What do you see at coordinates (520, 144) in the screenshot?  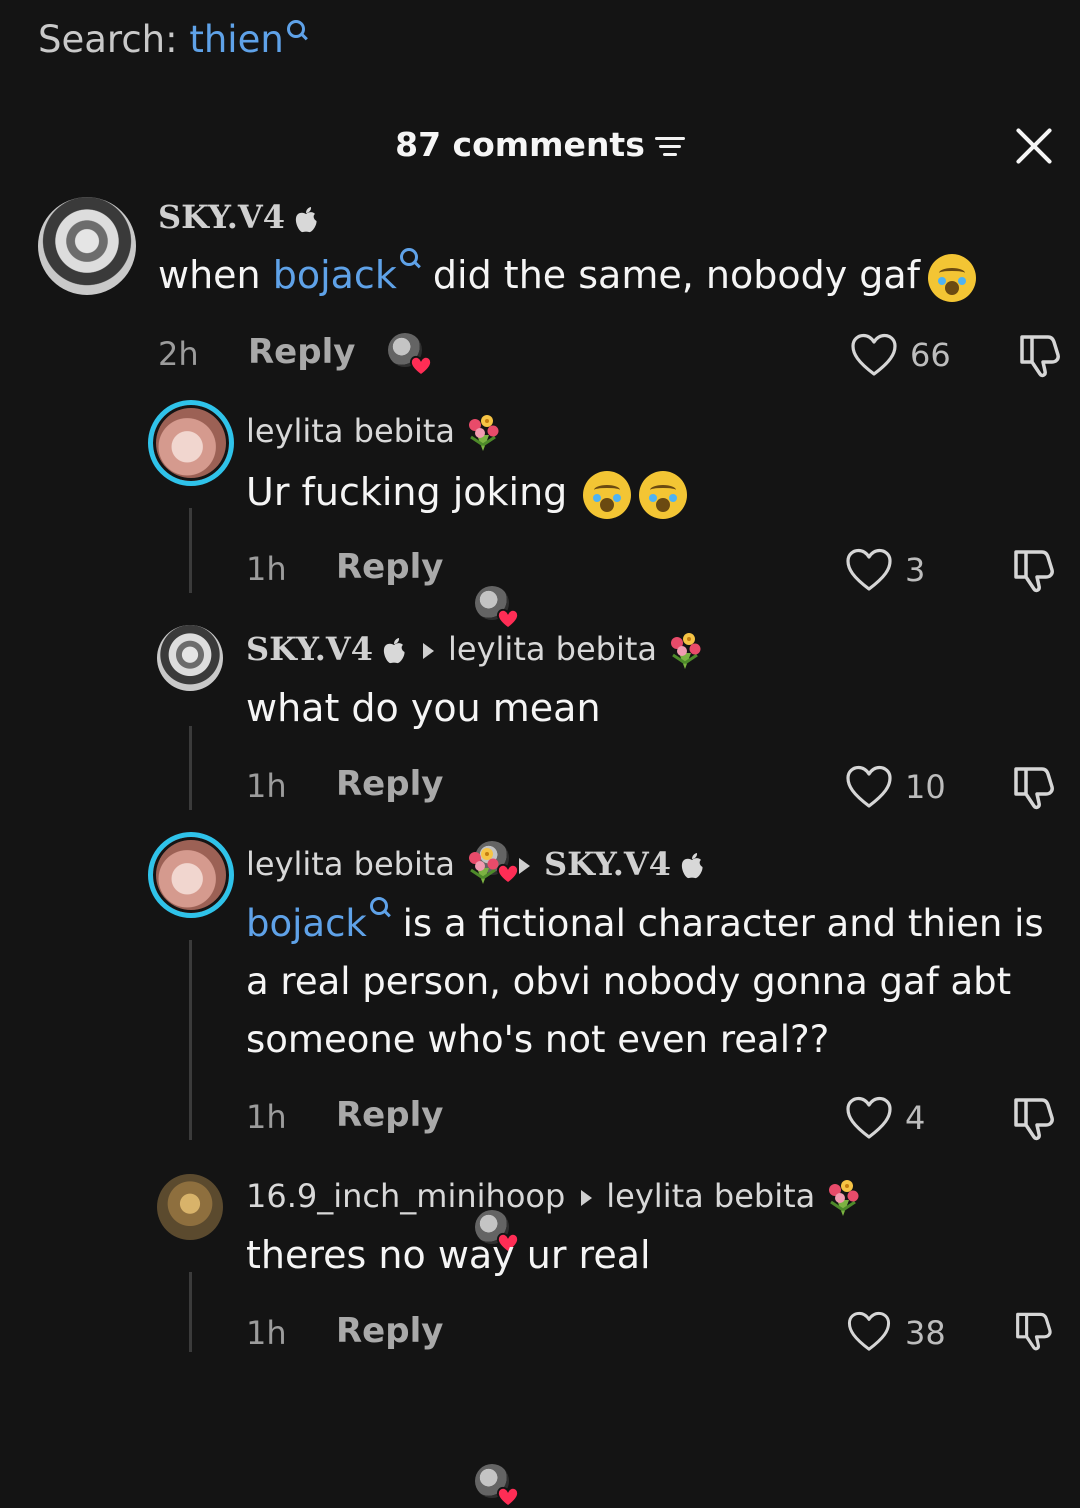 I see `comment-count: 87 comments` at bounding box center [520, 144].